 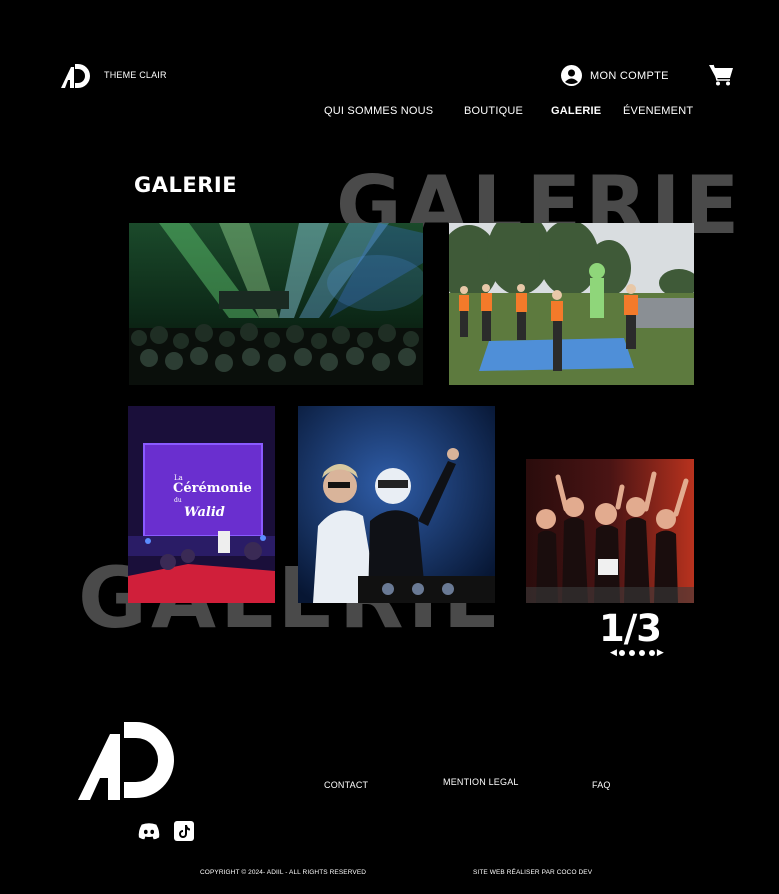 What do you see at coordinates (533, 872) in the screenshot?
I see `credit-text: SITE WEB RÉALISER PAR COCO DEV` at bounding box center [533, 872].